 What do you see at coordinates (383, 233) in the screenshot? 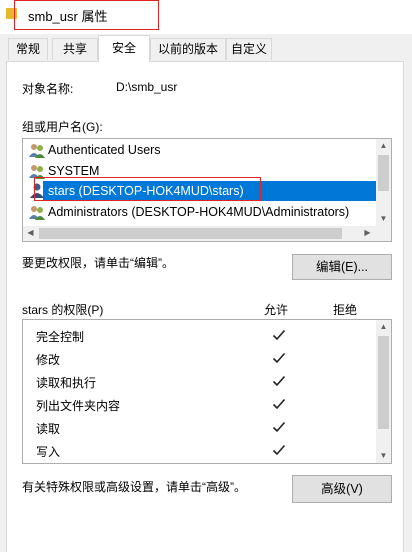
I see `scroll-corner` at bounding box center [383, 233].